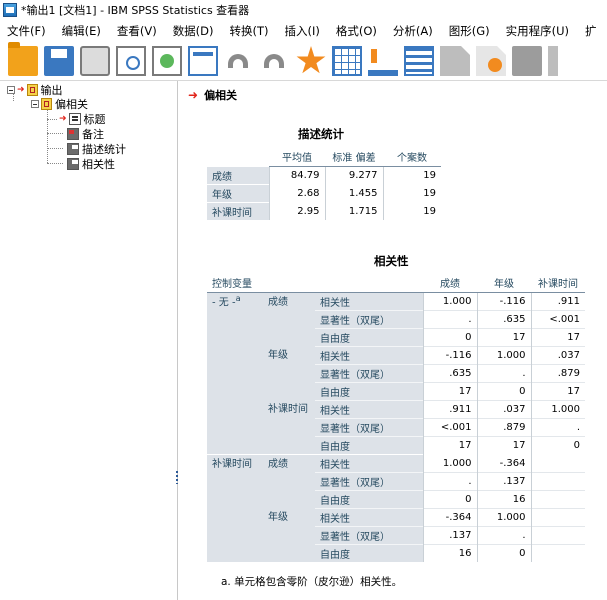 This screenshot has height=600, width=607. What do you see at coordinates (82, 31) in the screenshot?
I see `menu-edit: 编辑(E)` at bounding box center [82, 31].